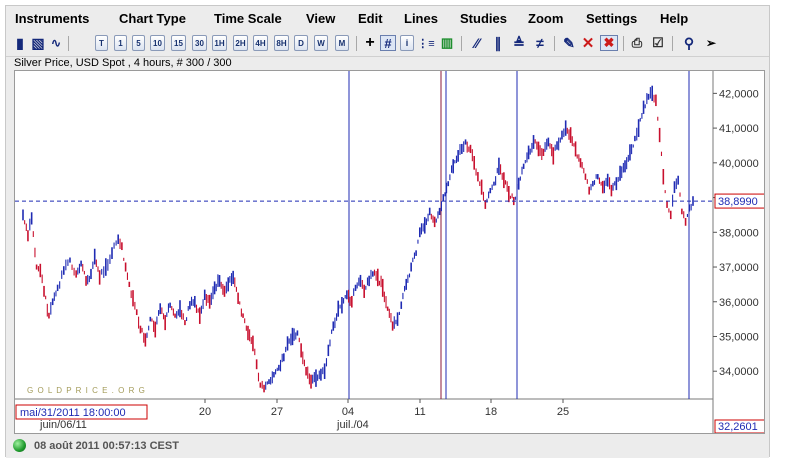  Describe the element at coordinates (738, 202) in the screenshot. I see `crosshair-price-label: 38,8990` at that location.